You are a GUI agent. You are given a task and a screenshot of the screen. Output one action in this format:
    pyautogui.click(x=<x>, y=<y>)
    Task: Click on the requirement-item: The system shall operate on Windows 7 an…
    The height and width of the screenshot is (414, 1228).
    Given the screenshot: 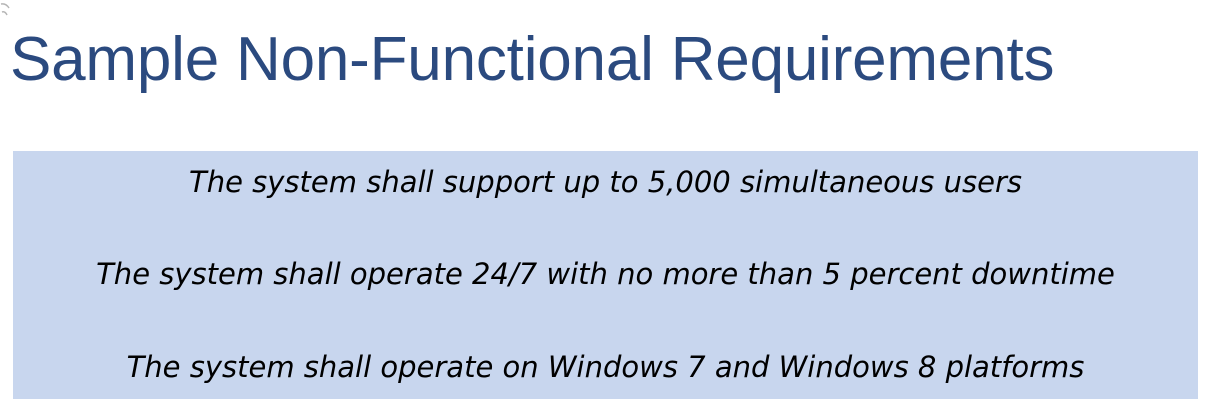 What is the action you would take?
    pyautogui.click(x=605, y=367)
    